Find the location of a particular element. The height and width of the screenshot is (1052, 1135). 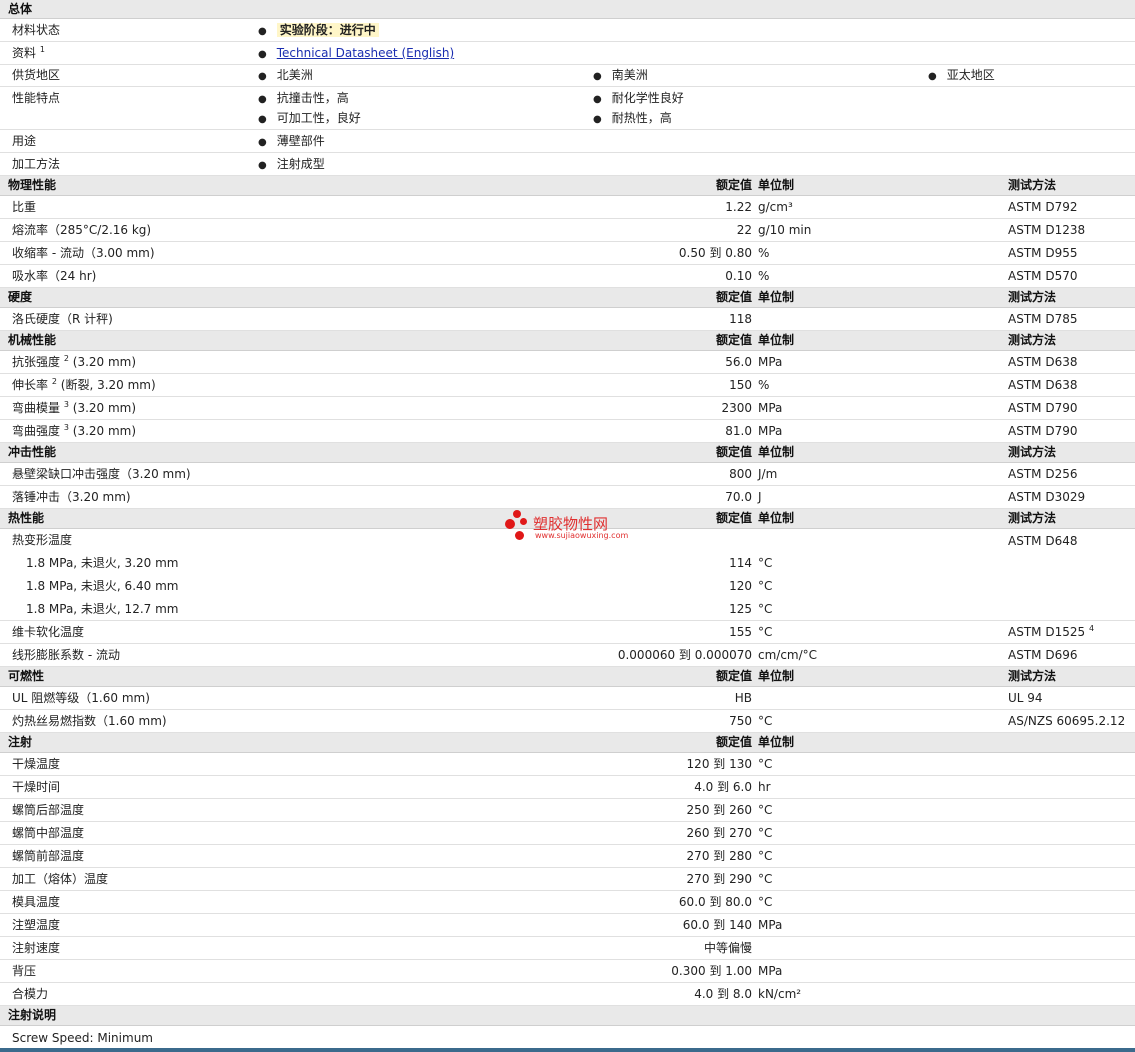

row-value: 0.10 is located at coordinates (738, 276).